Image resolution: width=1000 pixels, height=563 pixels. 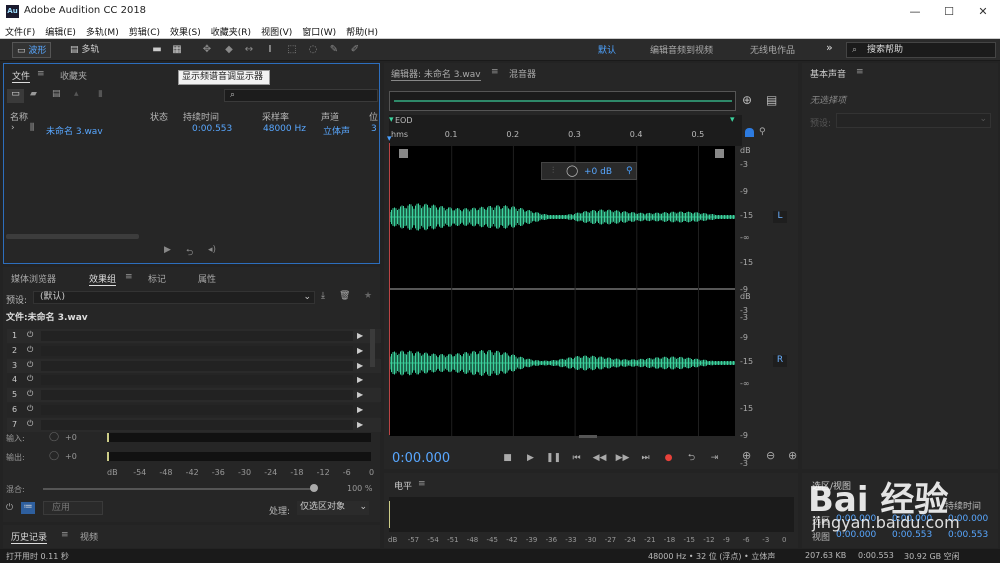 I want to click on table-row: › ⫼ 未命名 3.wav 0:00.553 48000 Hz 立体声 3, so click(x=192, y=129).